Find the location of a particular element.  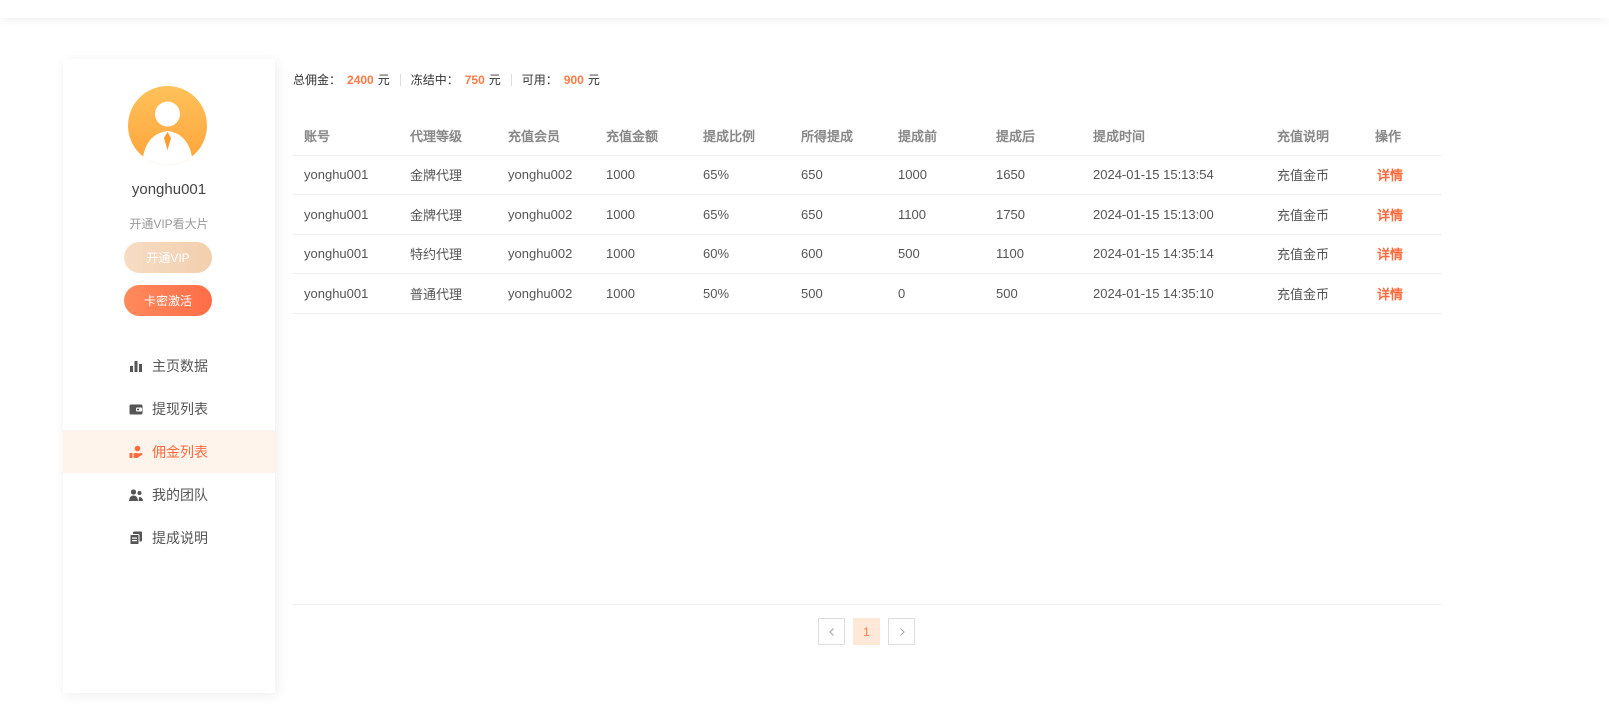

header-recharge-amount: 充值金额 is located at coordinates (643, 136).